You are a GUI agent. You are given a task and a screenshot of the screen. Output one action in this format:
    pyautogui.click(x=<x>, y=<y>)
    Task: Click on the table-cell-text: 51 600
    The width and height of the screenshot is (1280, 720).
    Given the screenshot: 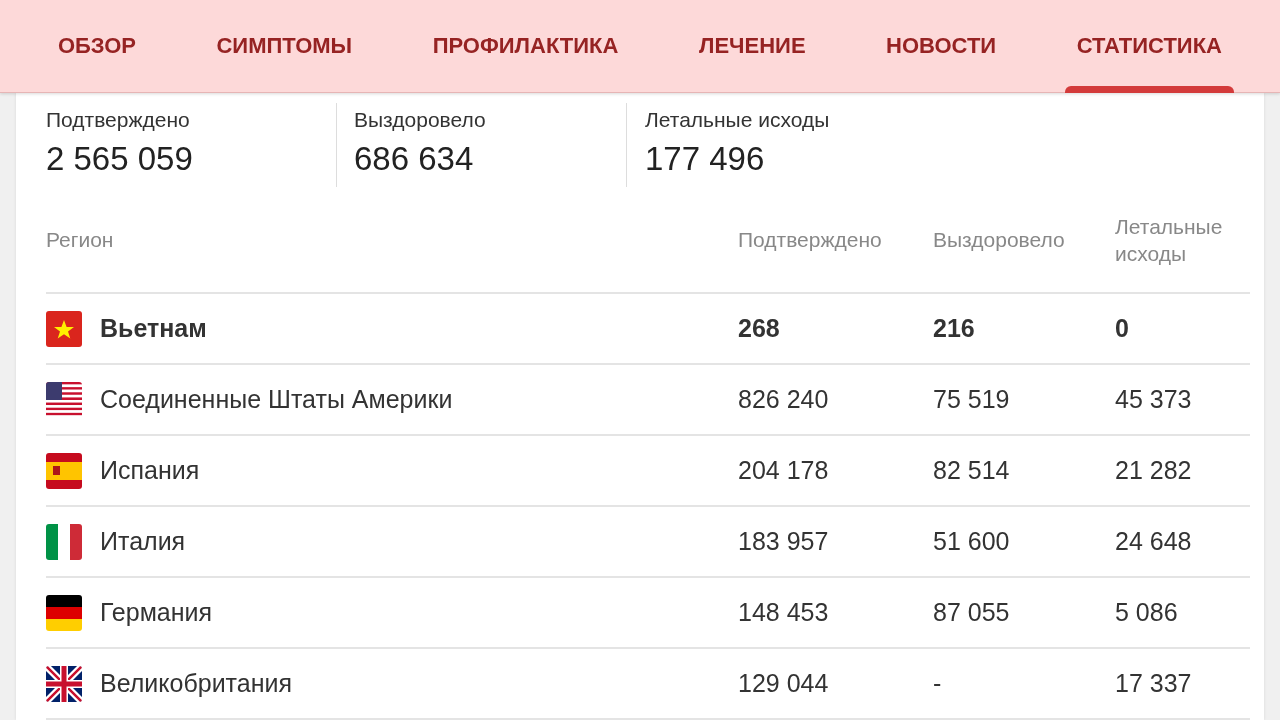 What is the action you would take?
    pyautogui.click(x=972, y=541)
    